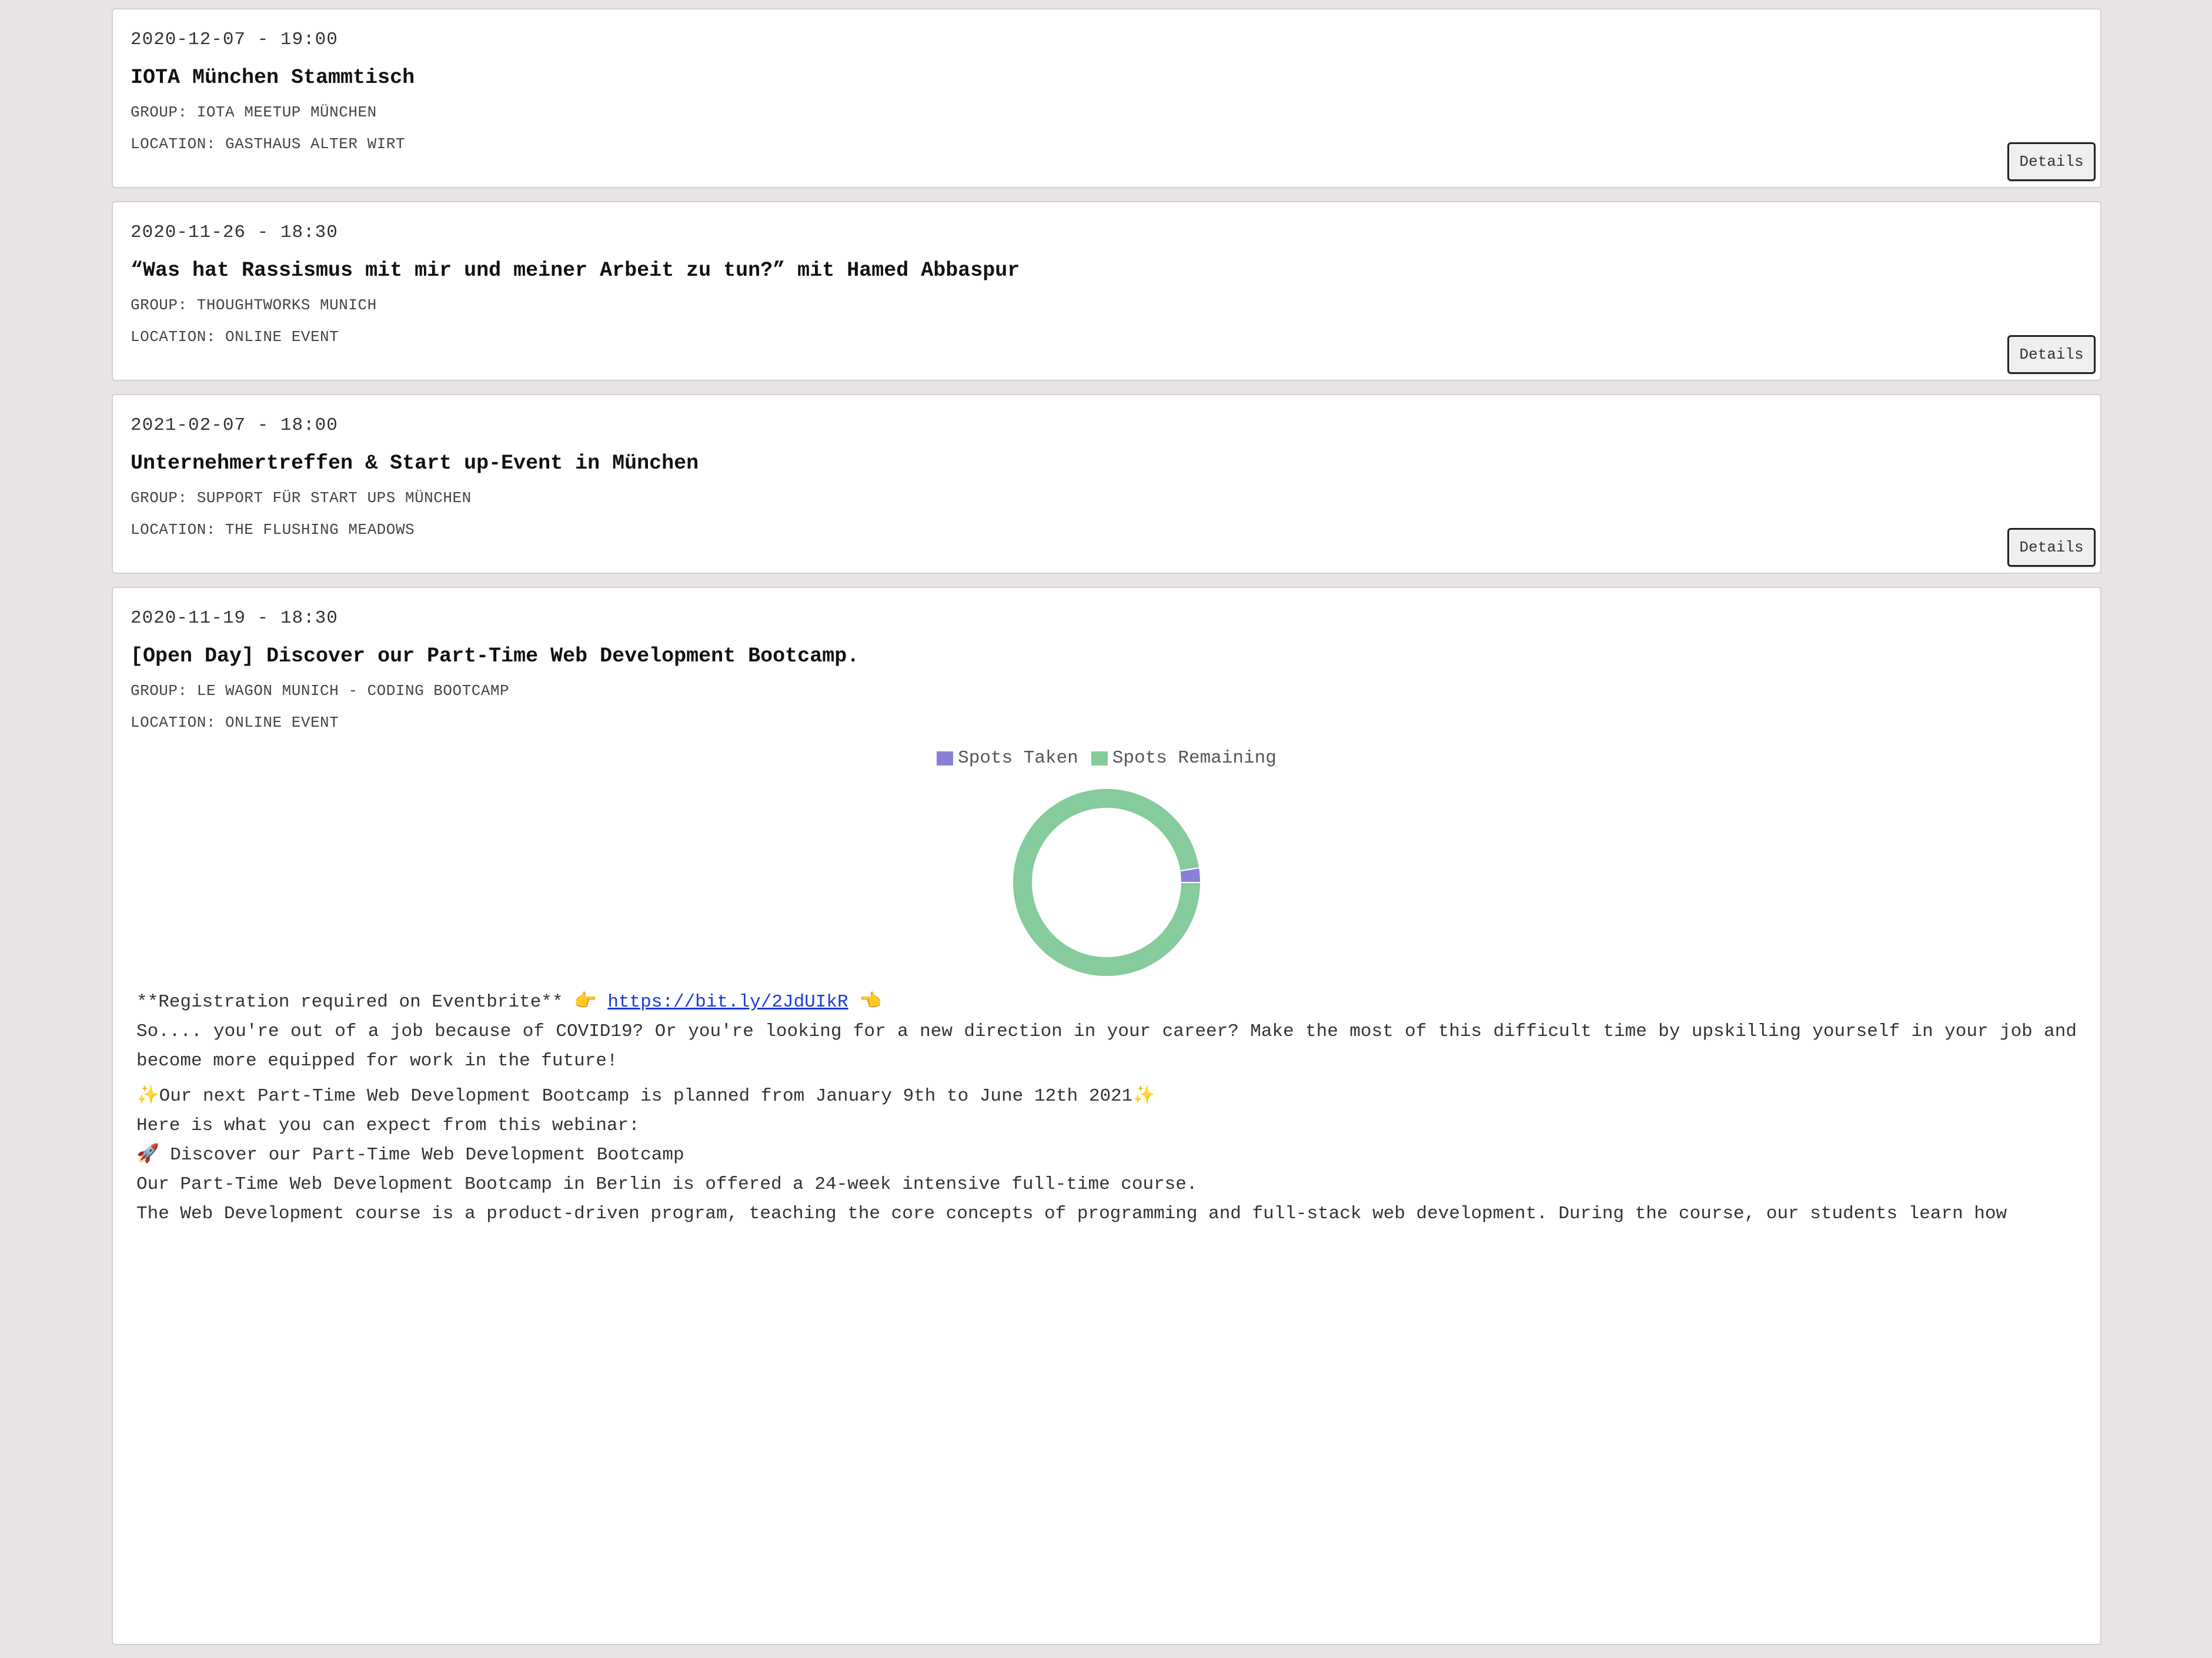 Image resolution: width=2212 pixels, height=1658 pixels. I want to click on donut-slice-spots-remaining, so click(1107, 883).